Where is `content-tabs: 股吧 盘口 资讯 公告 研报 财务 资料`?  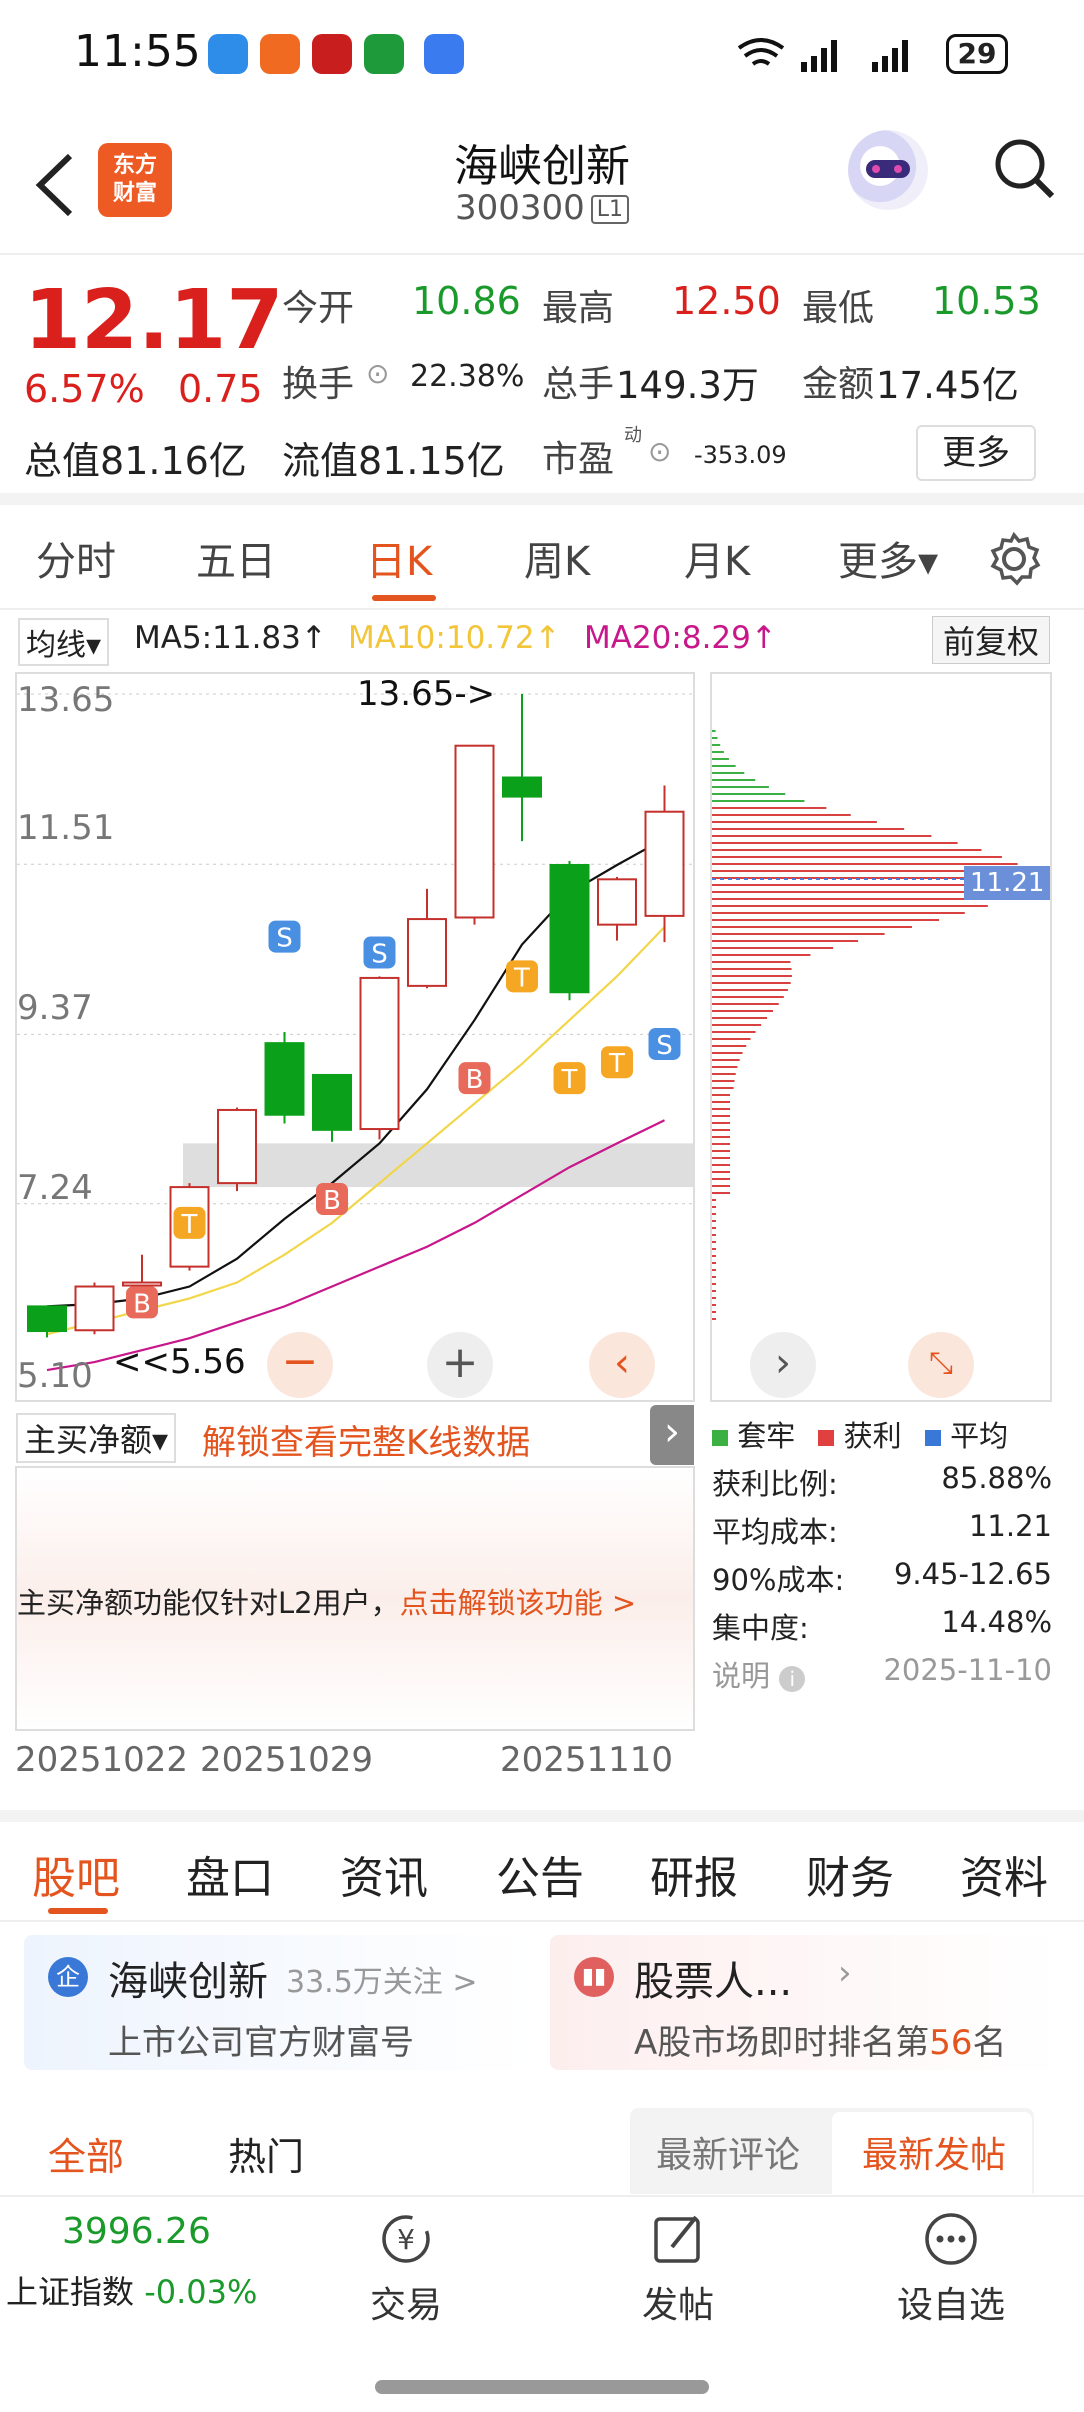 content-tabs: 股吧 盘口 资讯 公告 研报 财务 资料 is located at coordinates (542, 1872).